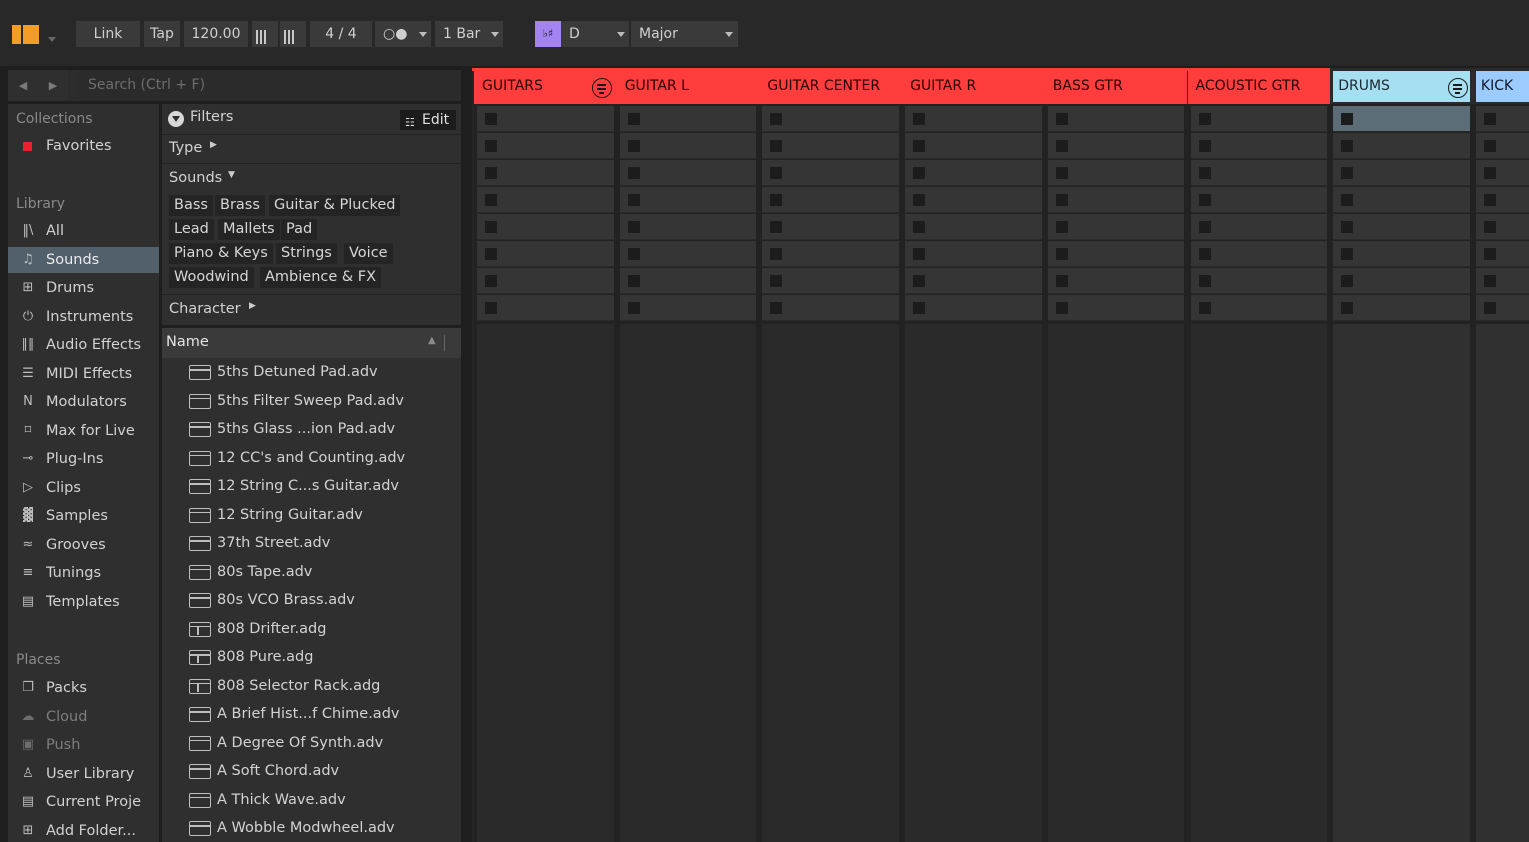  Describe the element at coordinates (83, 745) in the screenshot. I see `sidebar-item-push: ▣ Push` at that location.